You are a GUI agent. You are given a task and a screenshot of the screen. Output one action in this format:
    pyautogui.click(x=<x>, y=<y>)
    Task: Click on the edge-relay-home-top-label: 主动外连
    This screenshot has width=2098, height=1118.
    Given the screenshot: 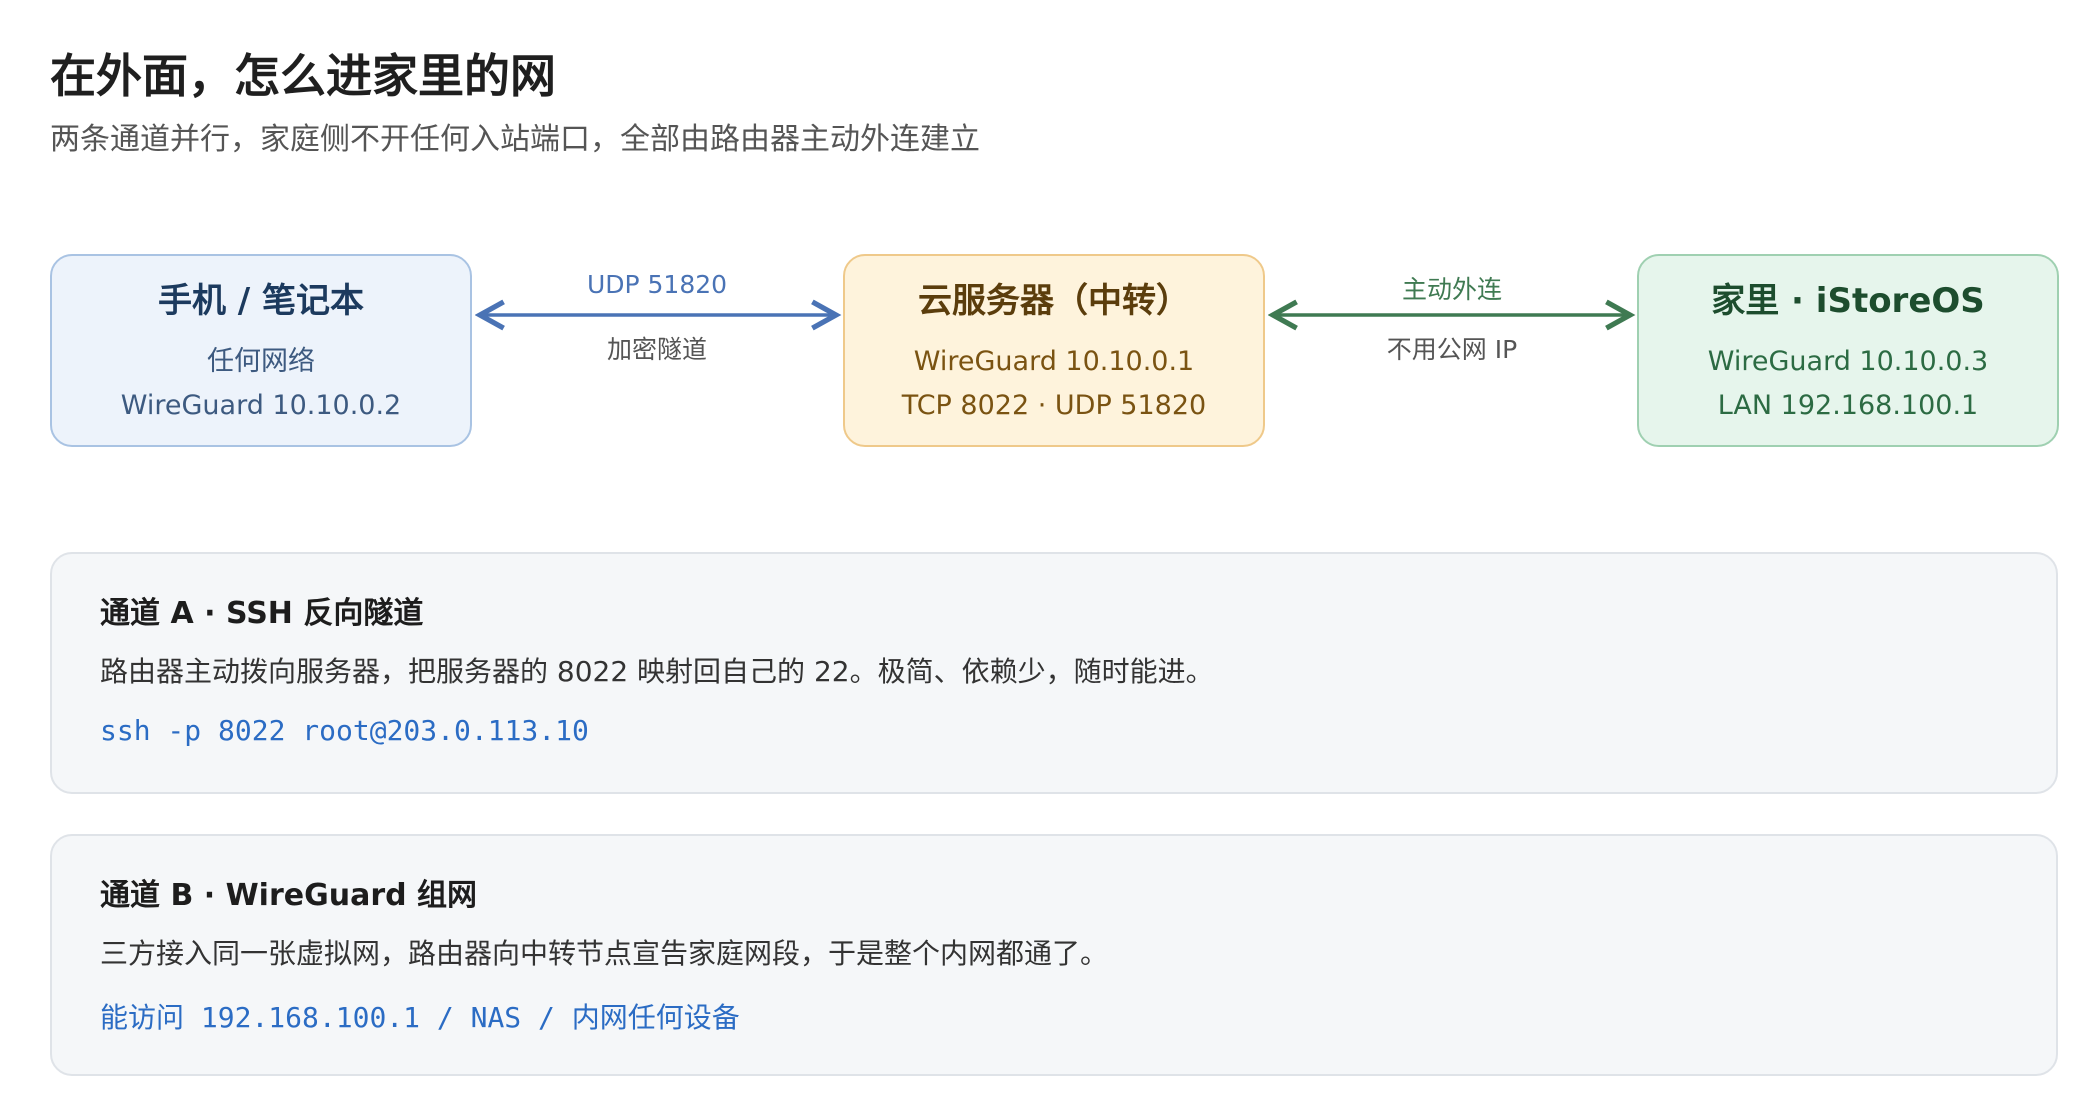 What is the action you would take?
    pyautogui.click(x=1451, y=289)
    